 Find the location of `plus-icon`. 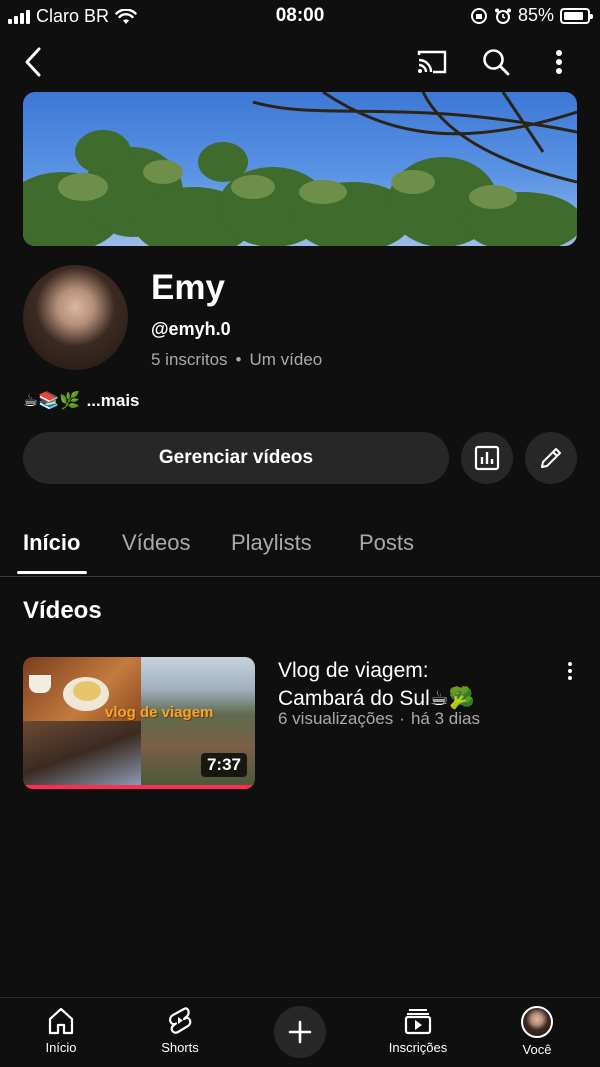

plus-icon is located at coordinates (300, 1032).